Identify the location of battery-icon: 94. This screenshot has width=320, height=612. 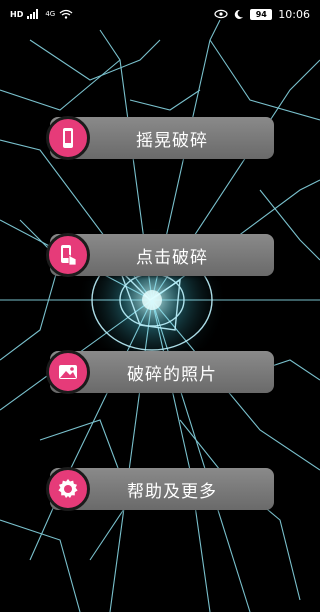
(261, 14).